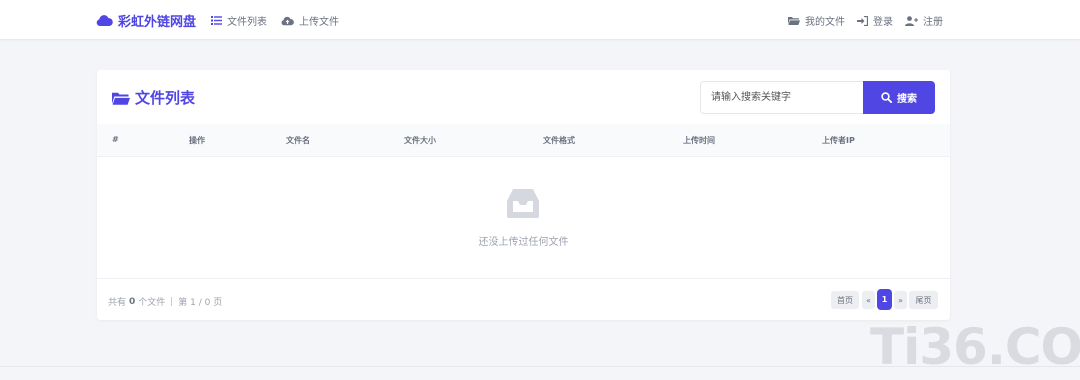 The width and height of the screenshot is (1080, 380). What do you see at coordinates (132, 301) in the screenshot?
I see `file-count-value: 0` at bounding box center [132, 301].